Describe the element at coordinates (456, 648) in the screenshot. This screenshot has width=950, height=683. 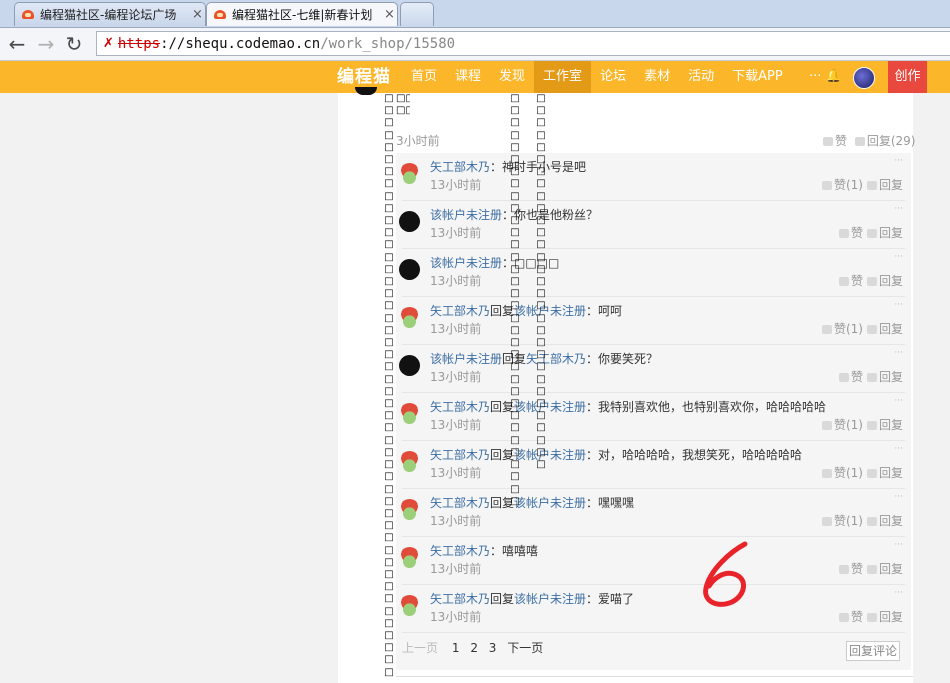
I see `page-1-link: 1` at that location.